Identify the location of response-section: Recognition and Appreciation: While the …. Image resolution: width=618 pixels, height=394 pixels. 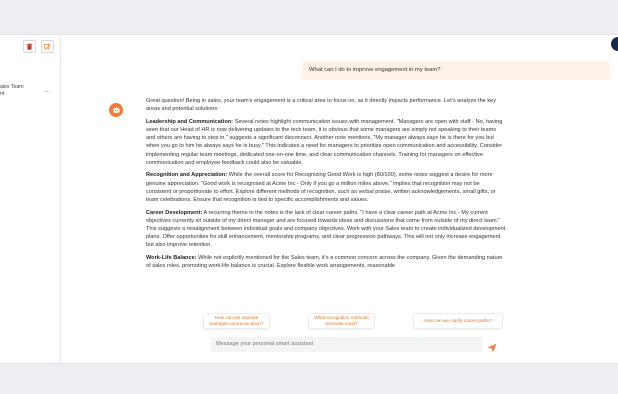
(326, 187).